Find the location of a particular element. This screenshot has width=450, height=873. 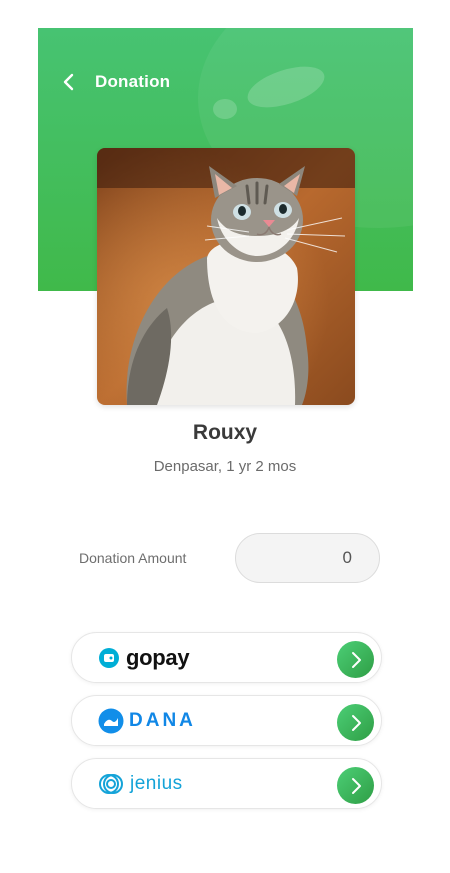

payment-label: gopay is located at coordinates (158, 657).